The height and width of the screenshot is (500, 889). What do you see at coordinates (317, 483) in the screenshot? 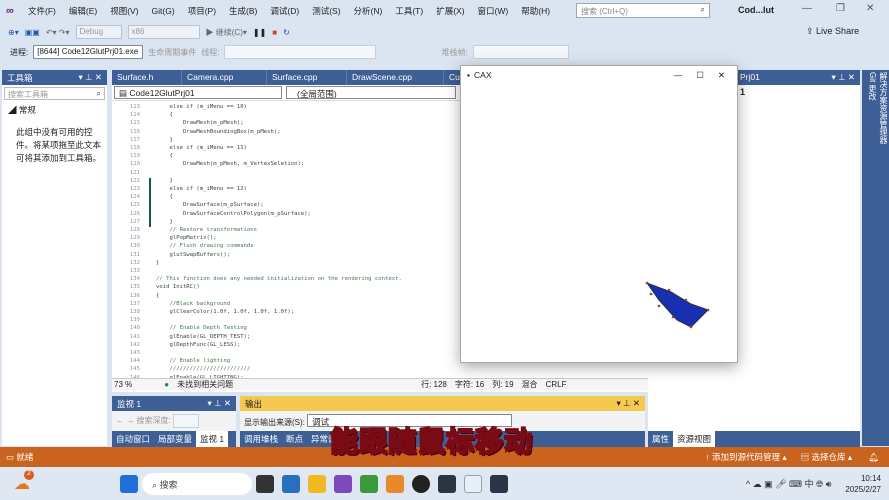
I see `file-explorer-icon` at bounding box center [317, 483].